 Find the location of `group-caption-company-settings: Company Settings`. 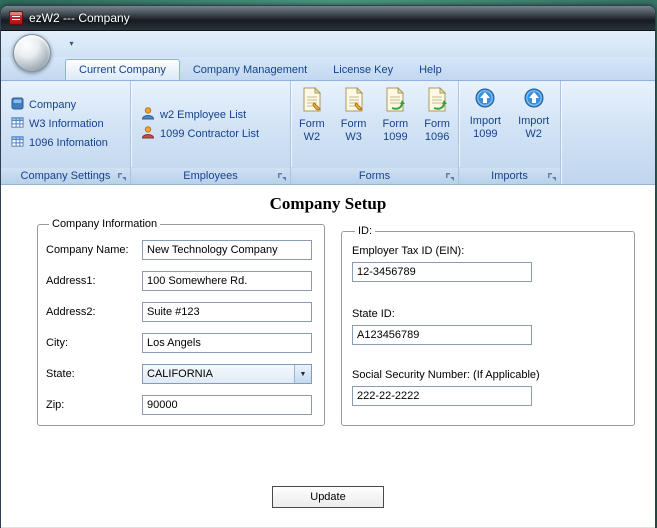

group-caption-company-settings: Company Settings is located at coordinates (65, 175).